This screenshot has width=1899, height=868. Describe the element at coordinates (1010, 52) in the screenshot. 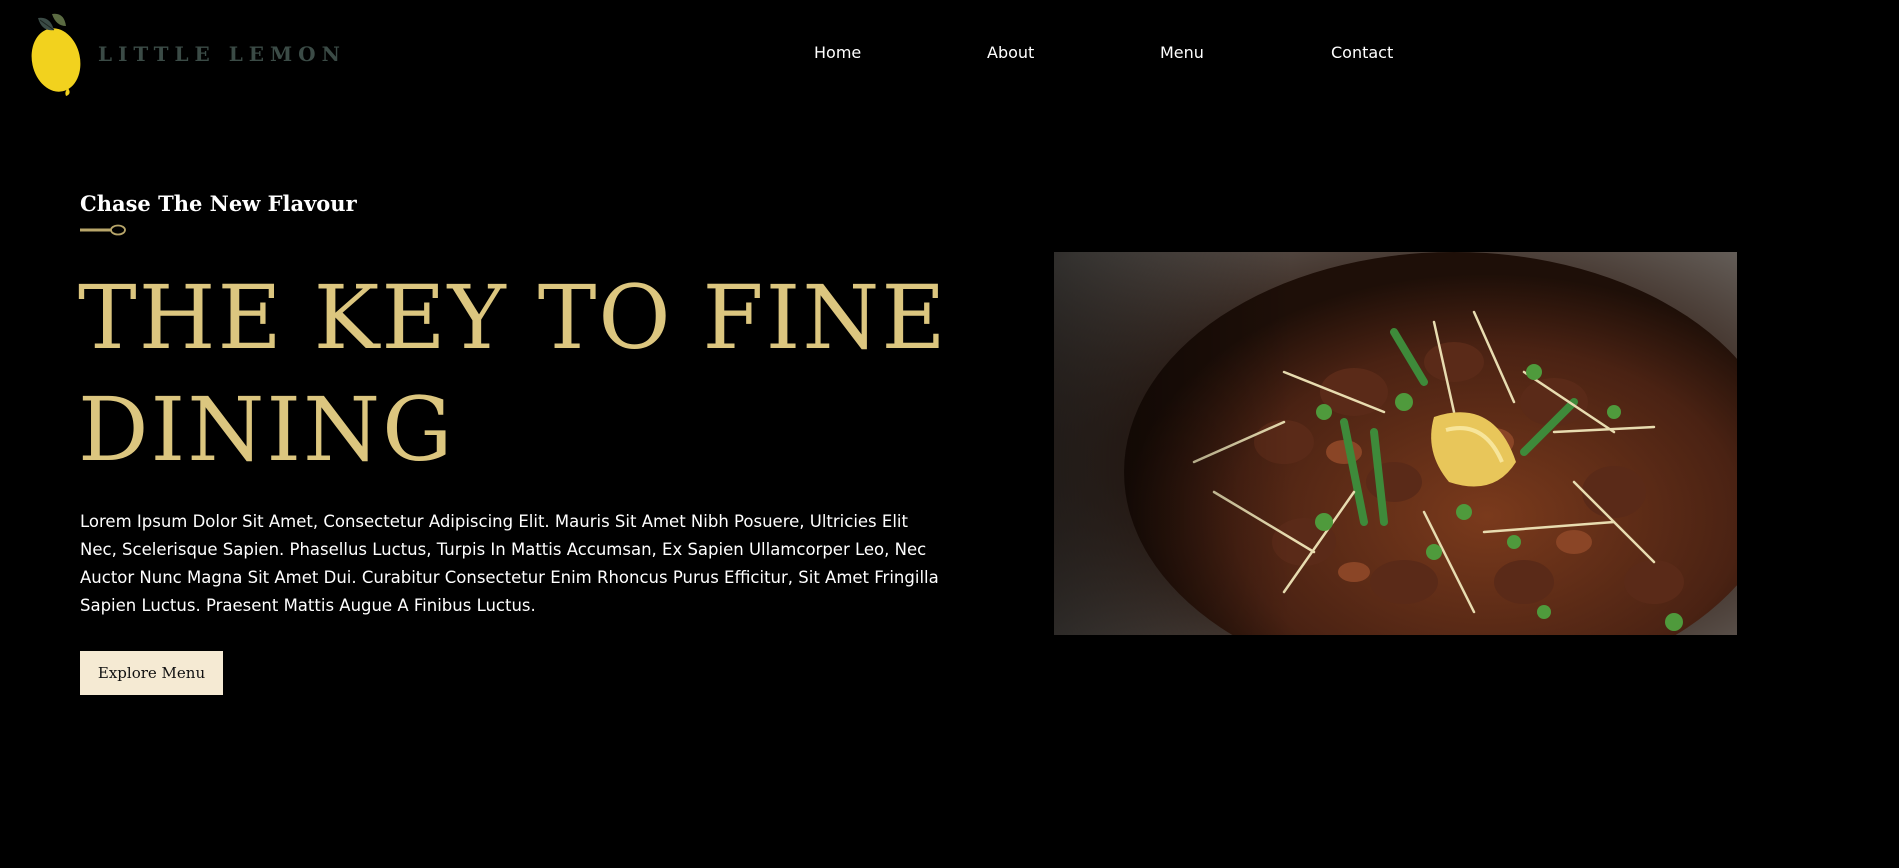

I see `nav-about-link: About` at that location.